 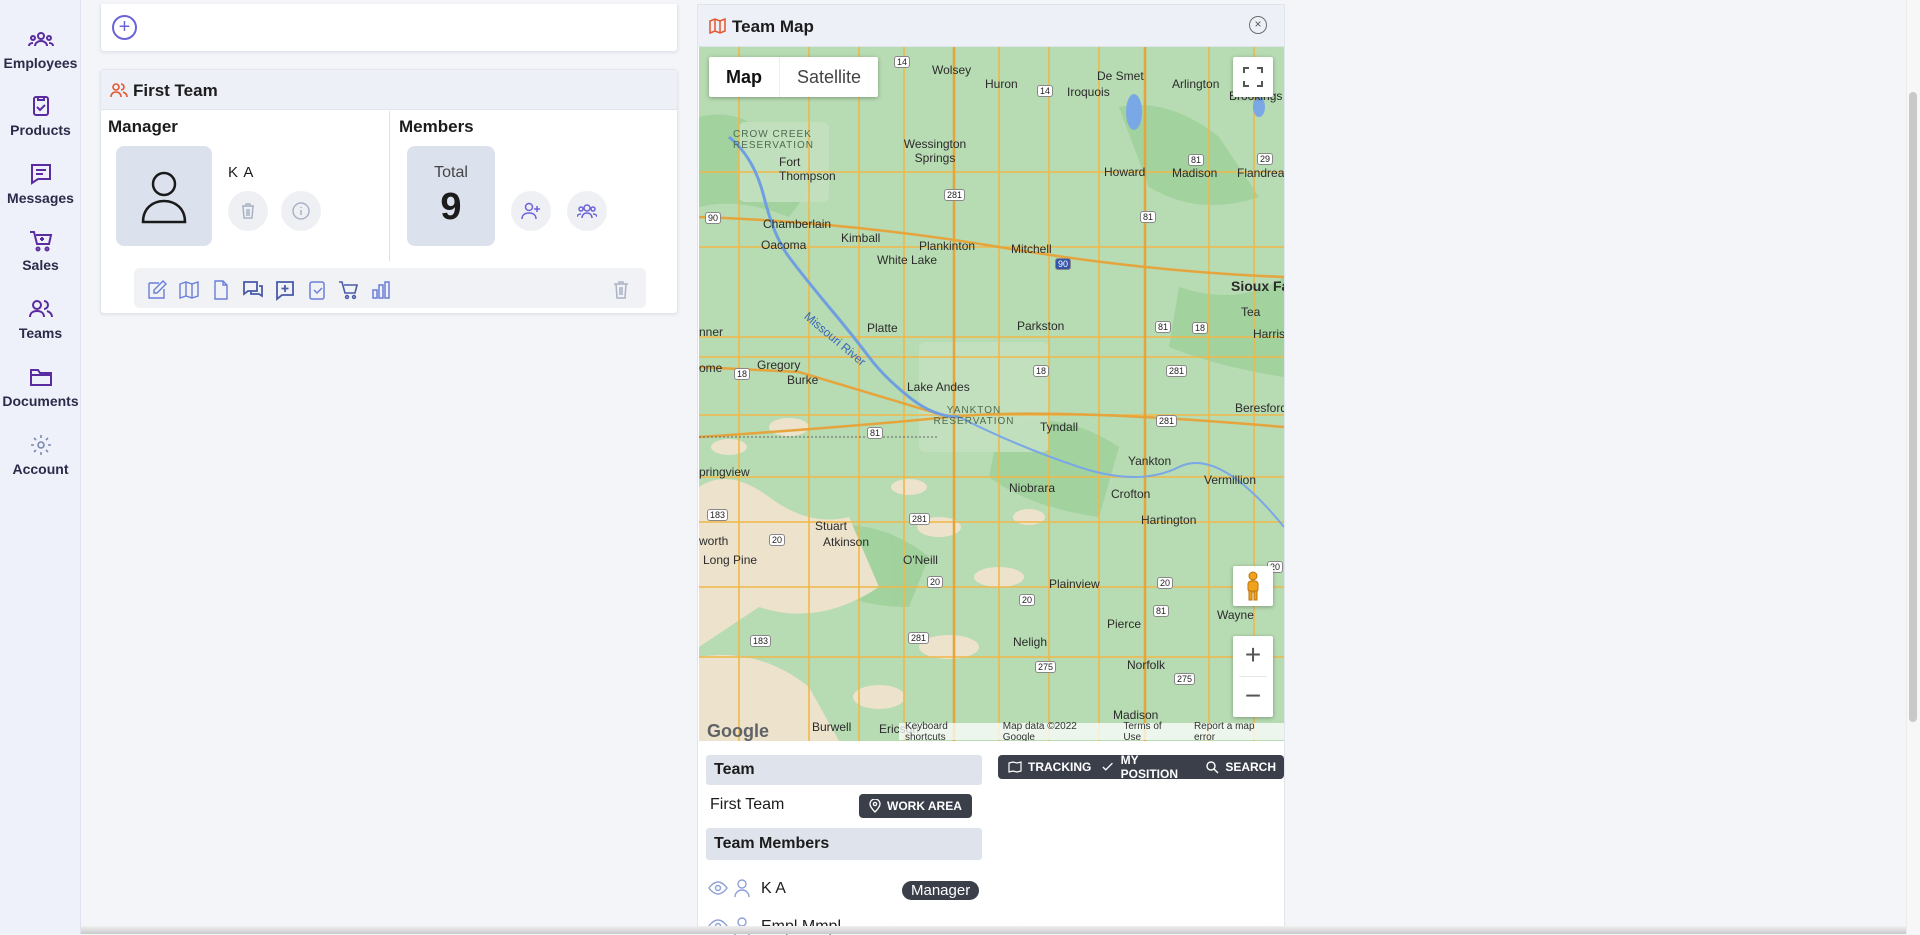 What do you see at coordinates (40, 319) in the screenshot?
I see `sidebar-item-teams: Teams` at bounding box center [40, 319].